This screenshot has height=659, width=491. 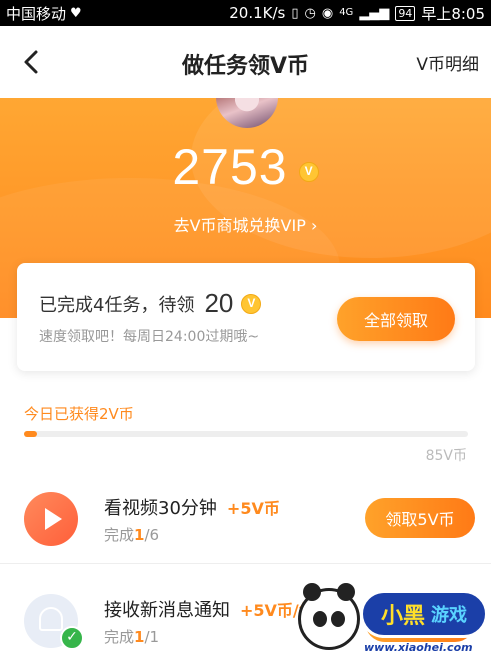 What do you see at coordinates (374, 13) in the screenshot?
I see `signal-bars-icon: ▂▄▆` at bounding box center [374, 13].